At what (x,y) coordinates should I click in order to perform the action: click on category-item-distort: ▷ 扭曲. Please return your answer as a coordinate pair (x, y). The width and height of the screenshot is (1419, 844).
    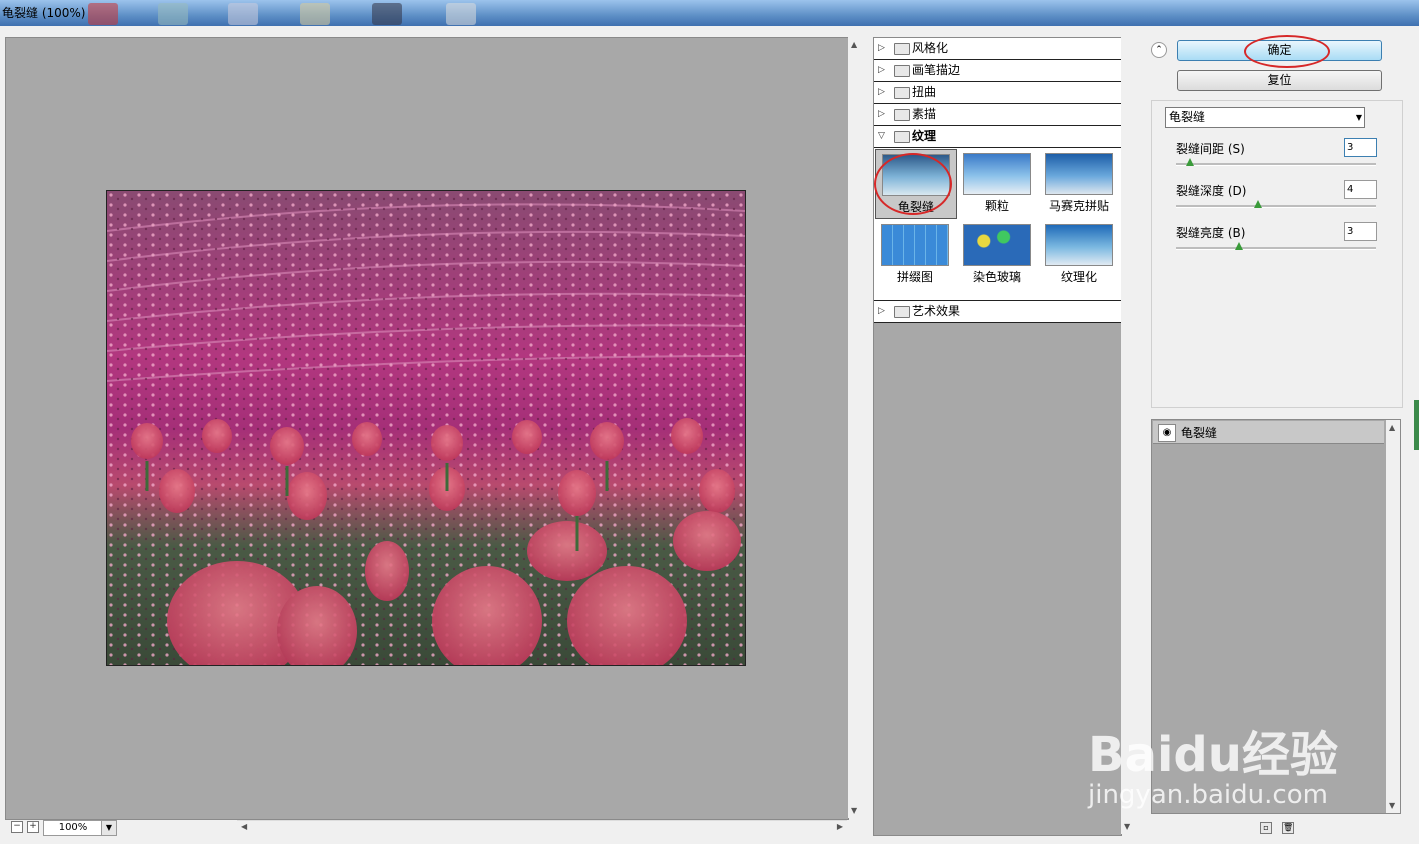
    Looking at the image, I should click on (997, 93).